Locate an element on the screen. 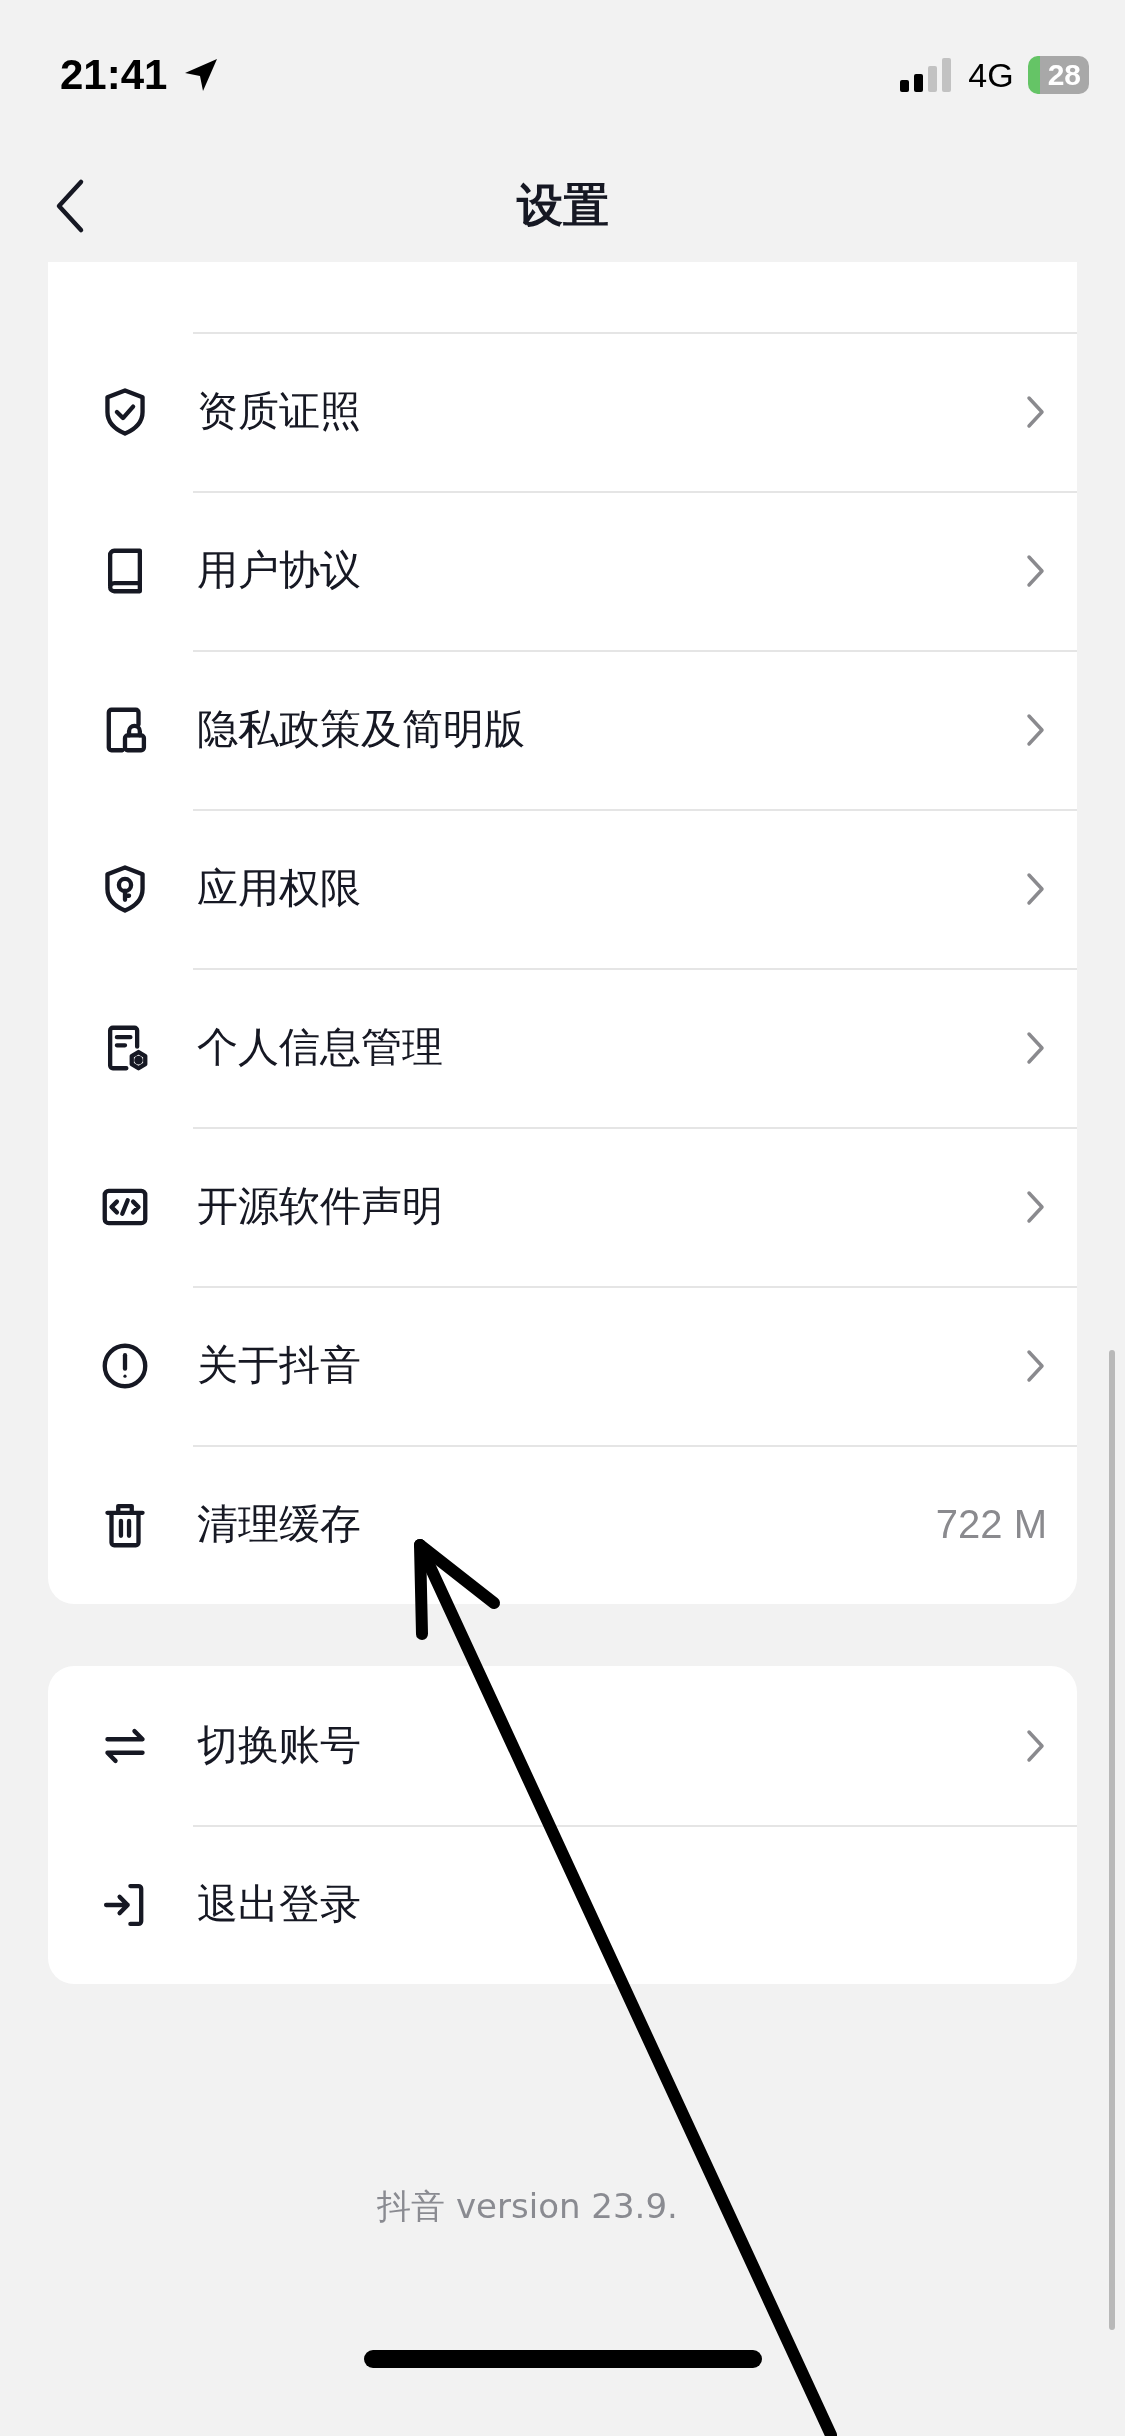 Image resolution: width=1125 pixels, height=2436 pixels. settings-row: 开源软件声明 is located at coordinates (562, 1206).